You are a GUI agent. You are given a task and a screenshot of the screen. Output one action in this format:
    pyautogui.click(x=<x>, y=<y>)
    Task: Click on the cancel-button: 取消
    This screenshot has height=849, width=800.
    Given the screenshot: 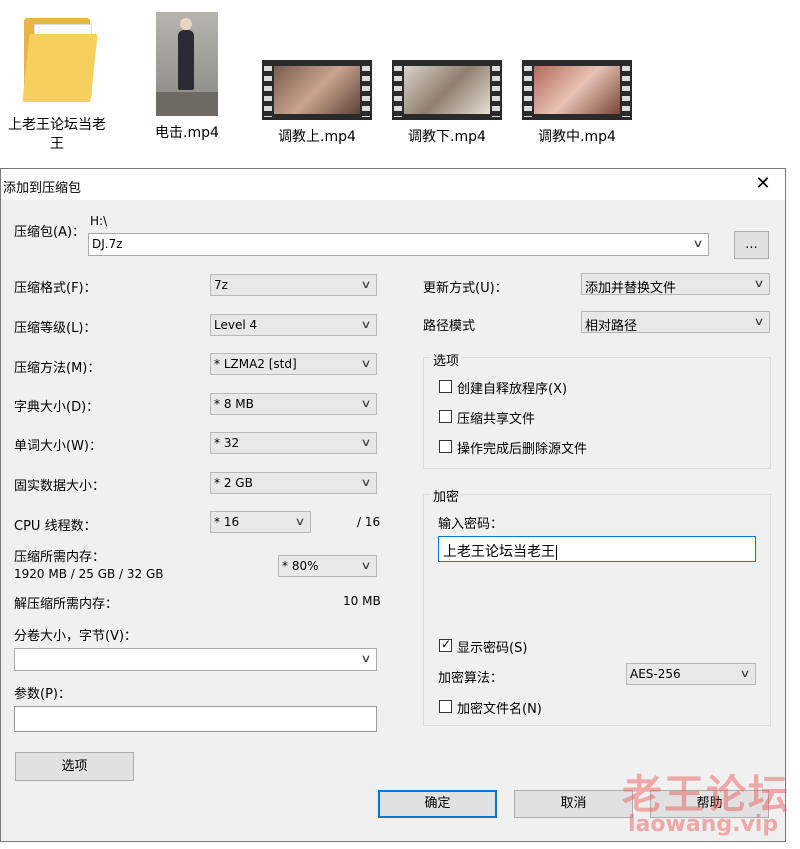 What is the action you would take?
    pyautogui.click(x=573, y=804)
    